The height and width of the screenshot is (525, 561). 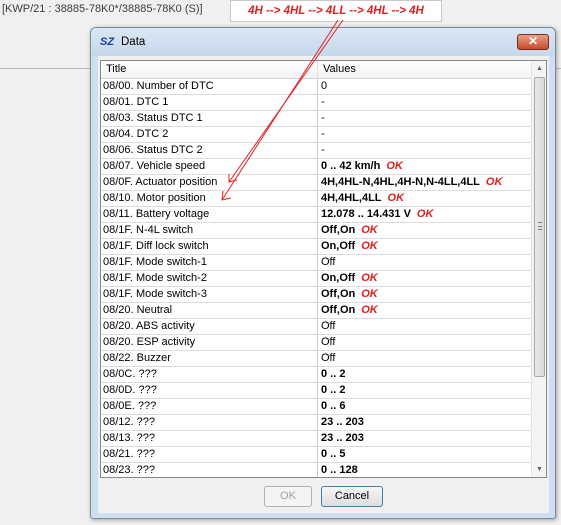 I want to click on row-title: 08/20. ABS activity, so click(x=209, y=326).